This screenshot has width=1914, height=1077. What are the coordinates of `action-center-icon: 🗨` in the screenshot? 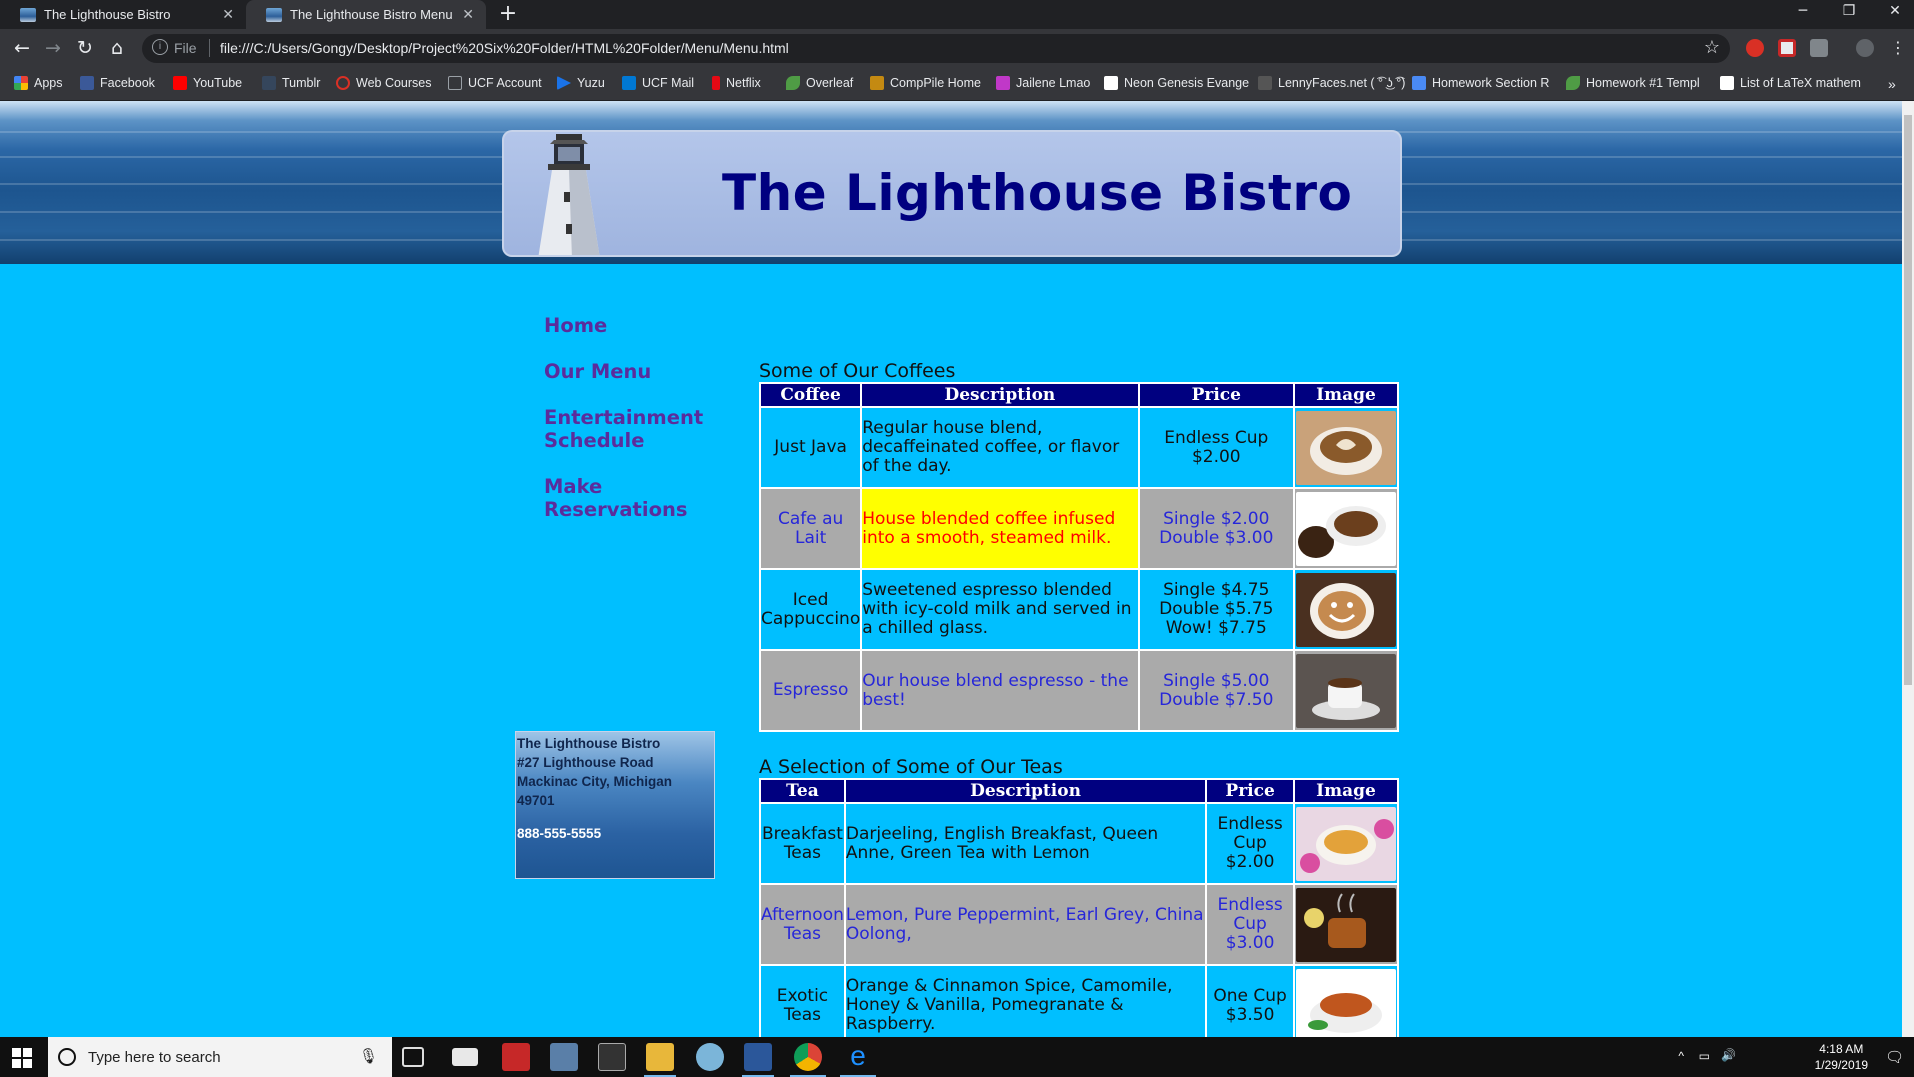 It's located at (1894, 1057).